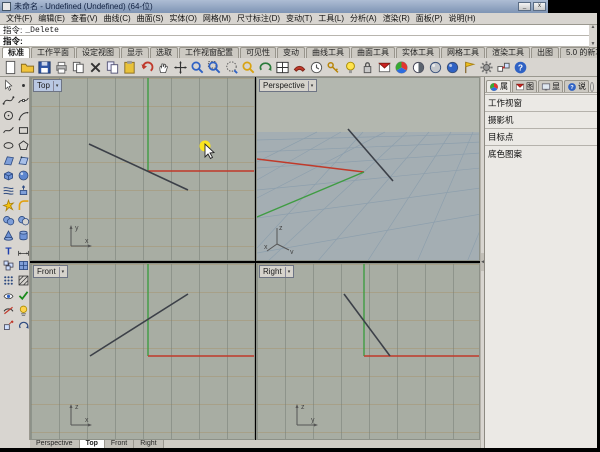 The height and width of the screenshot is (452, 600). I want to click on help-icon: ?, so click(520, 67).